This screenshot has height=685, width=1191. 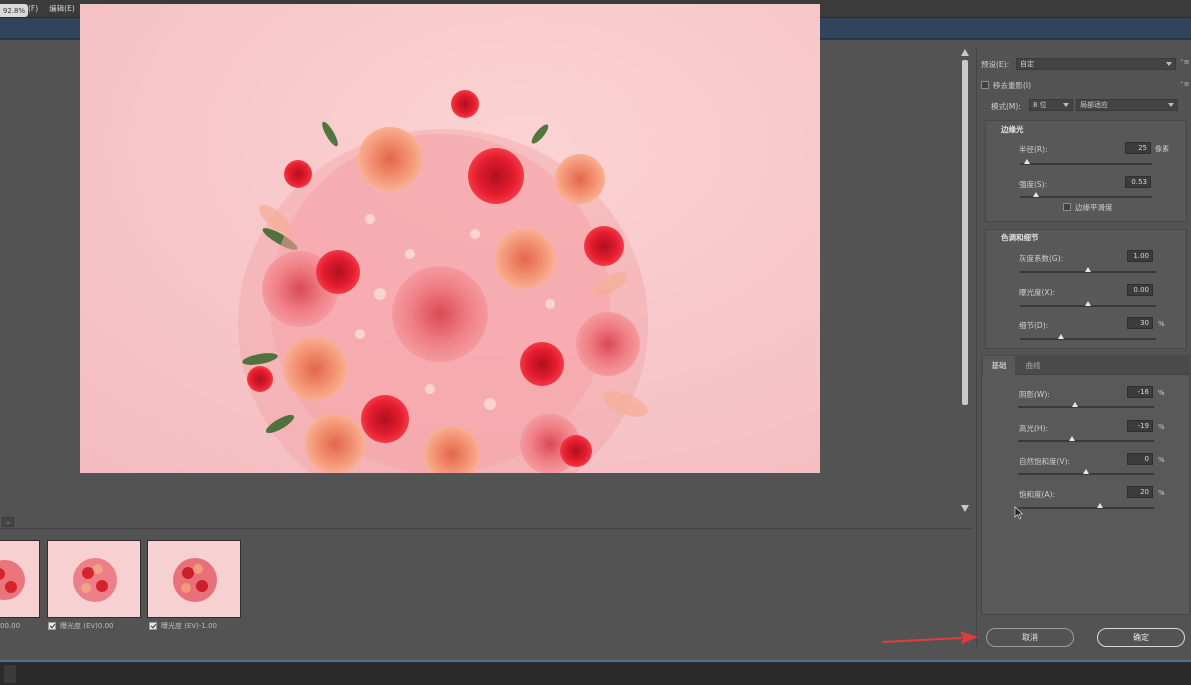 What do you see at coordinates (1040, 105) in the screenshot?
I see `bit-depth-value: 8 位` at bounding box center [1040, 105].